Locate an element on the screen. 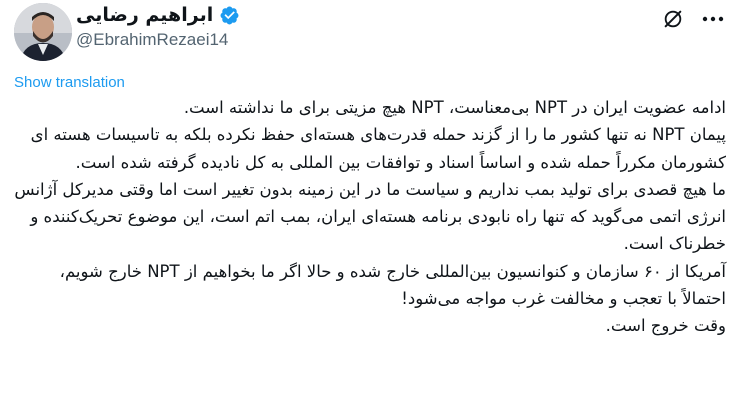  grok-icon is located at coordinates (673, 19).